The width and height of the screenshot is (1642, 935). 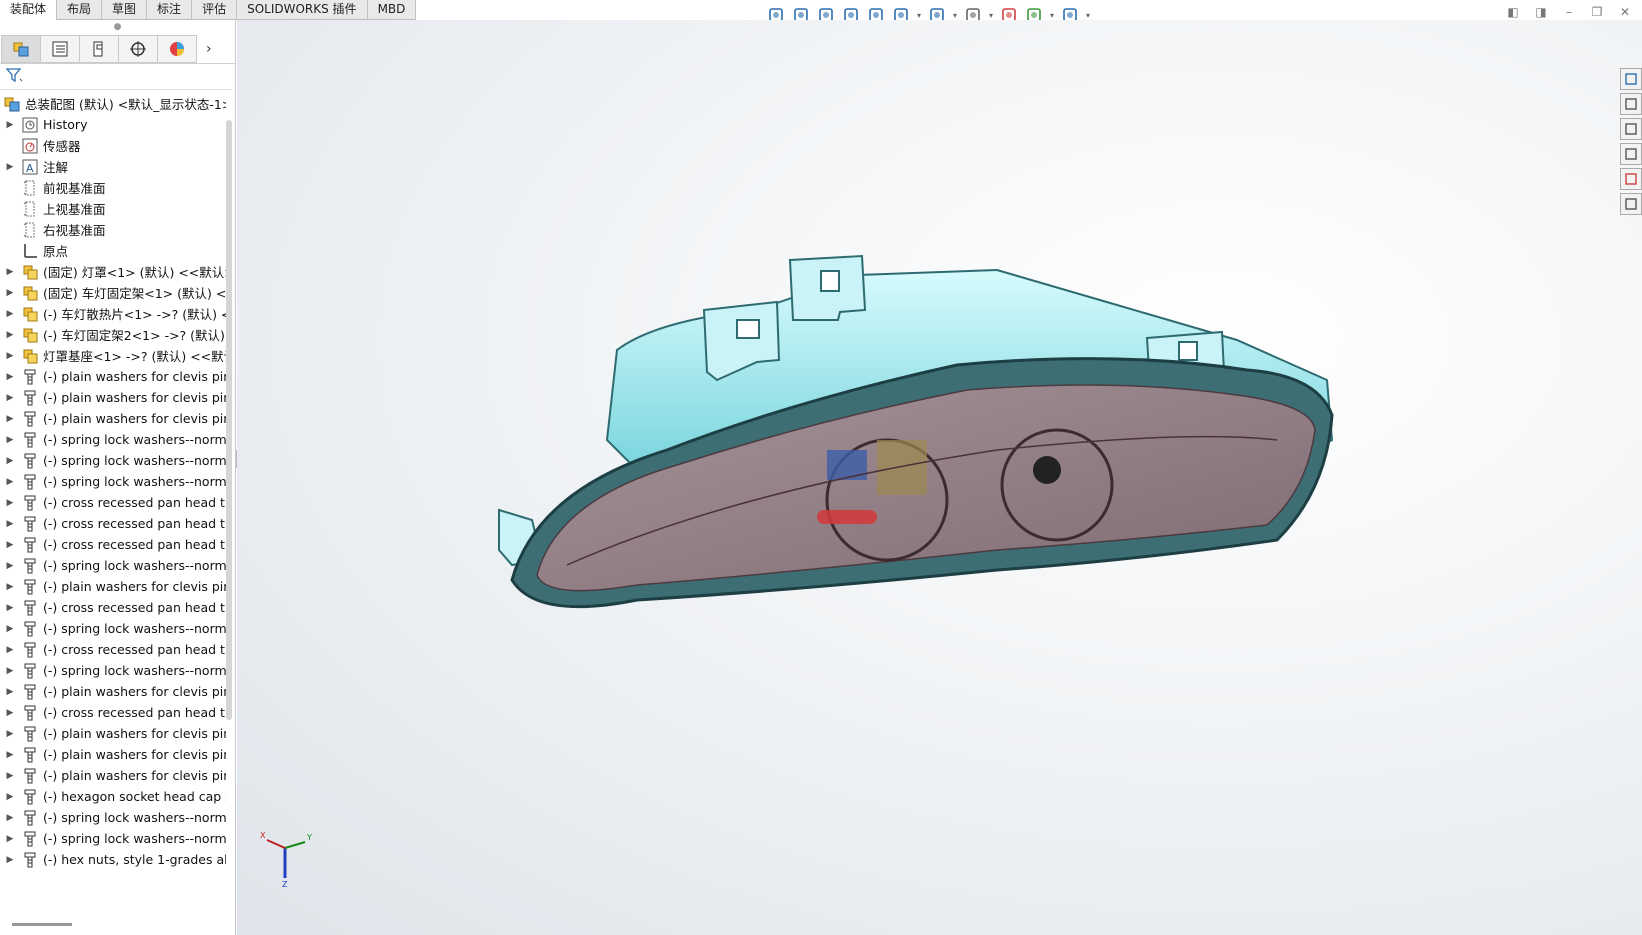 I want to click on tab-5: SOLIDWORKS 插件, so click(x=302, y=10).